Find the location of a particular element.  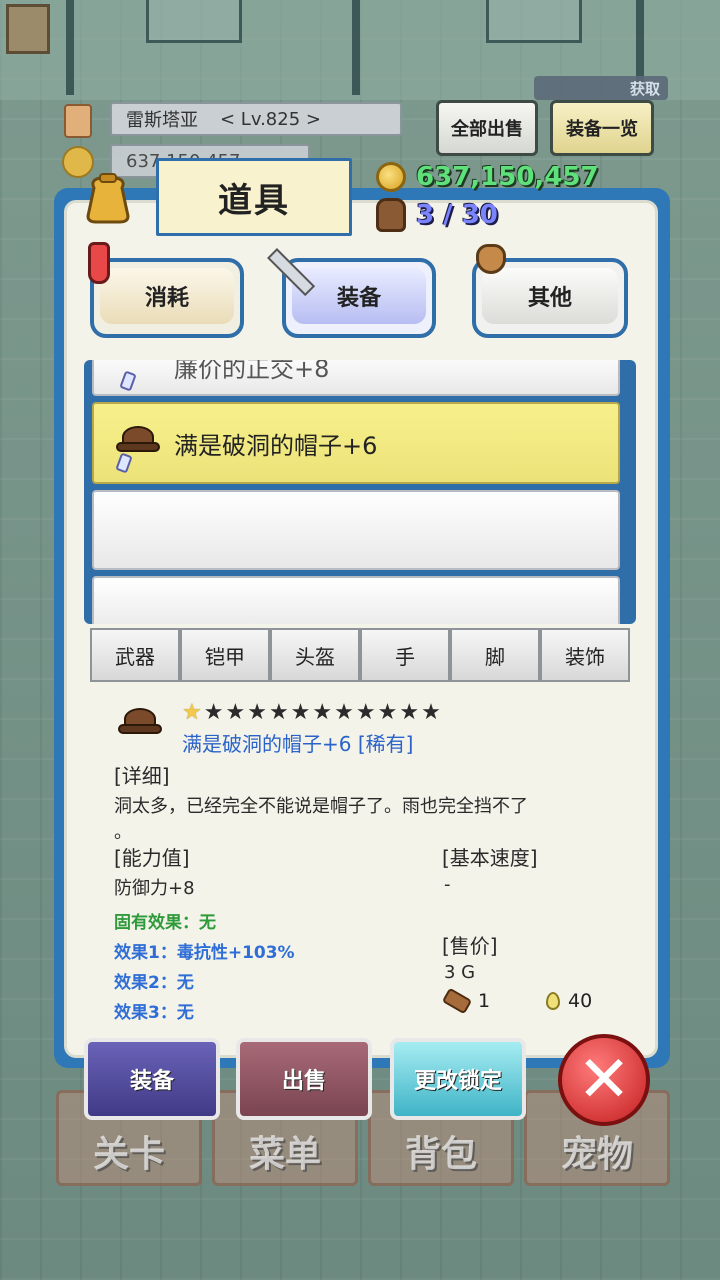

material-drop: 40 is located at coordinates (569, 1001).